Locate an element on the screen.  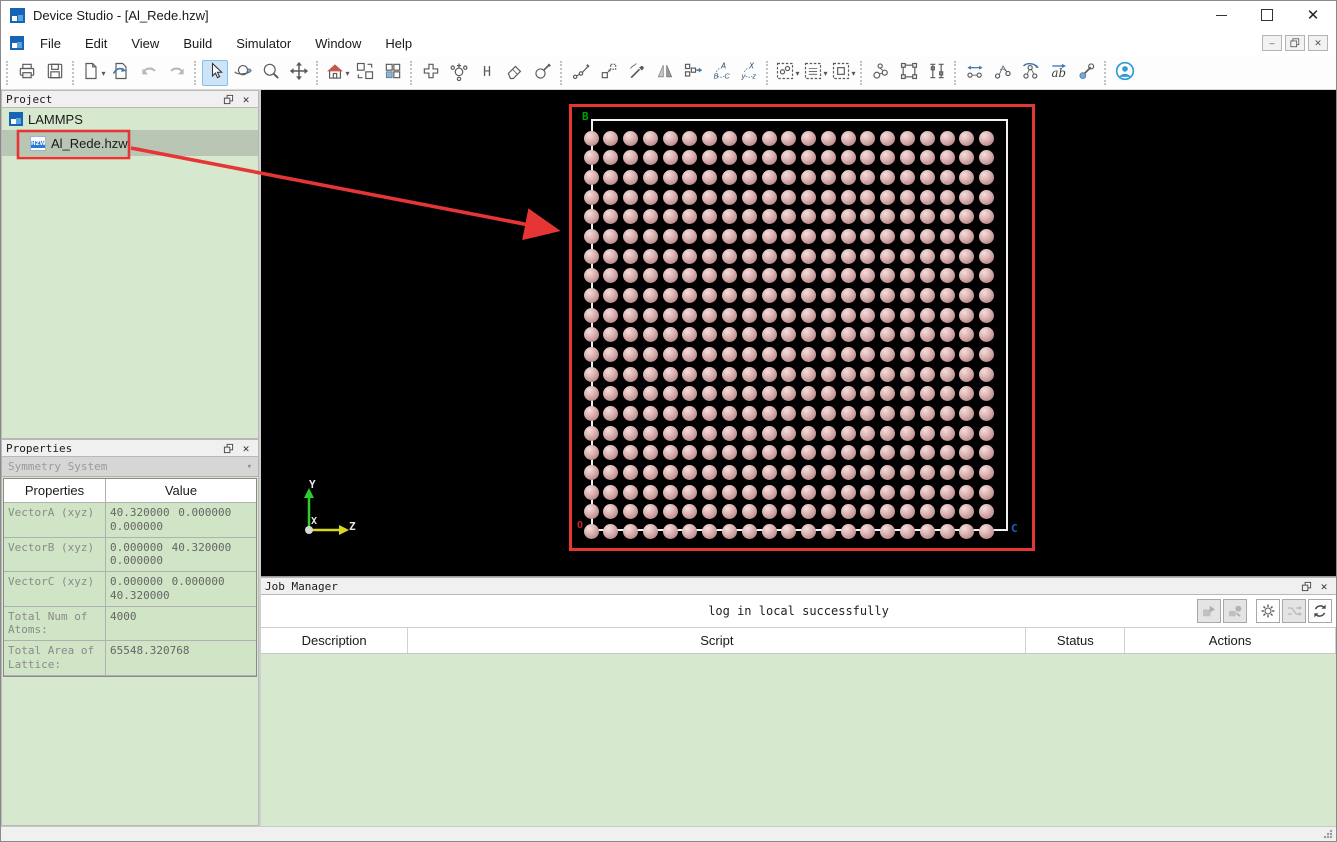
save-icon is located at coordinates (55, 73).